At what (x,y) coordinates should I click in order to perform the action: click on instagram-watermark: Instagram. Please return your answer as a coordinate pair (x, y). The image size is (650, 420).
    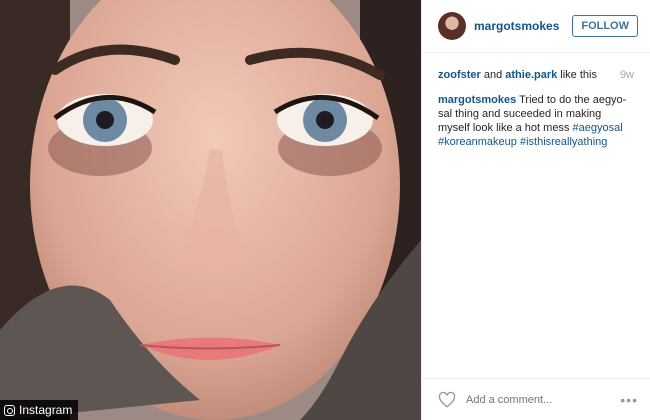
    Looking at the image, I should click on (39, 410).